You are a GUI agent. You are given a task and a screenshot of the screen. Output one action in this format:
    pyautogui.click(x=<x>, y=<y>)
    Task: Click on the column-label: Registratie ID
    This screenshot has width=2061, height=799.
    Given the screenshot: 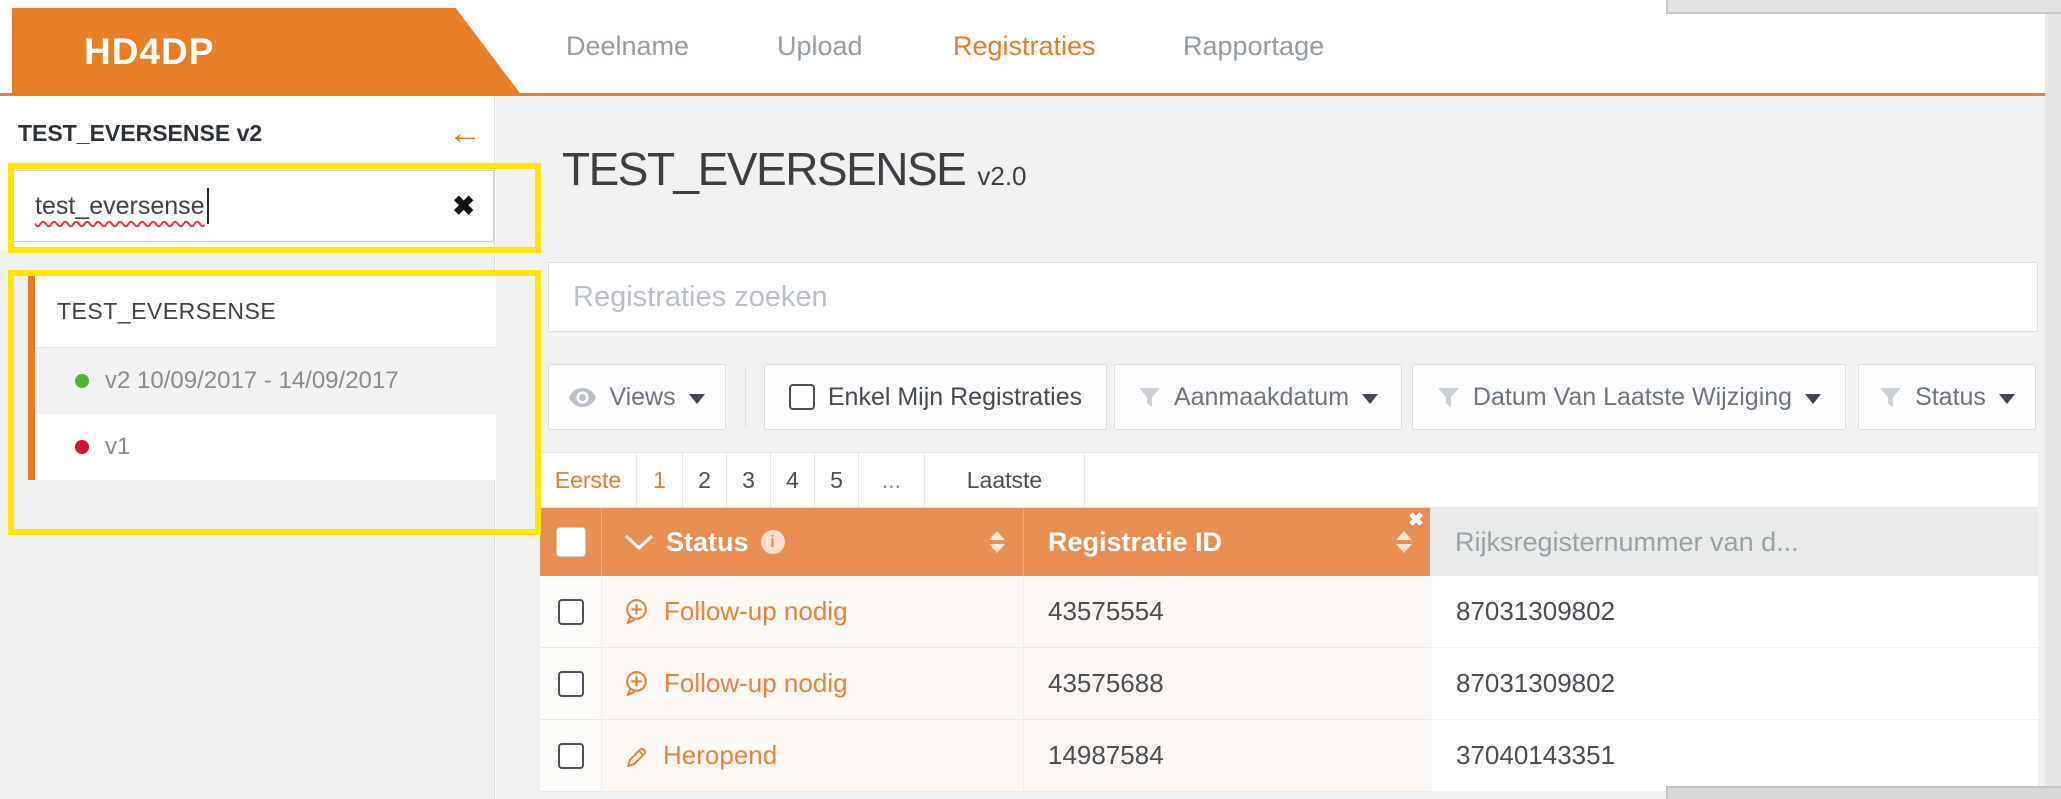 What is the action you would take?
    pyautogui.click(x=1135, y=541)
    